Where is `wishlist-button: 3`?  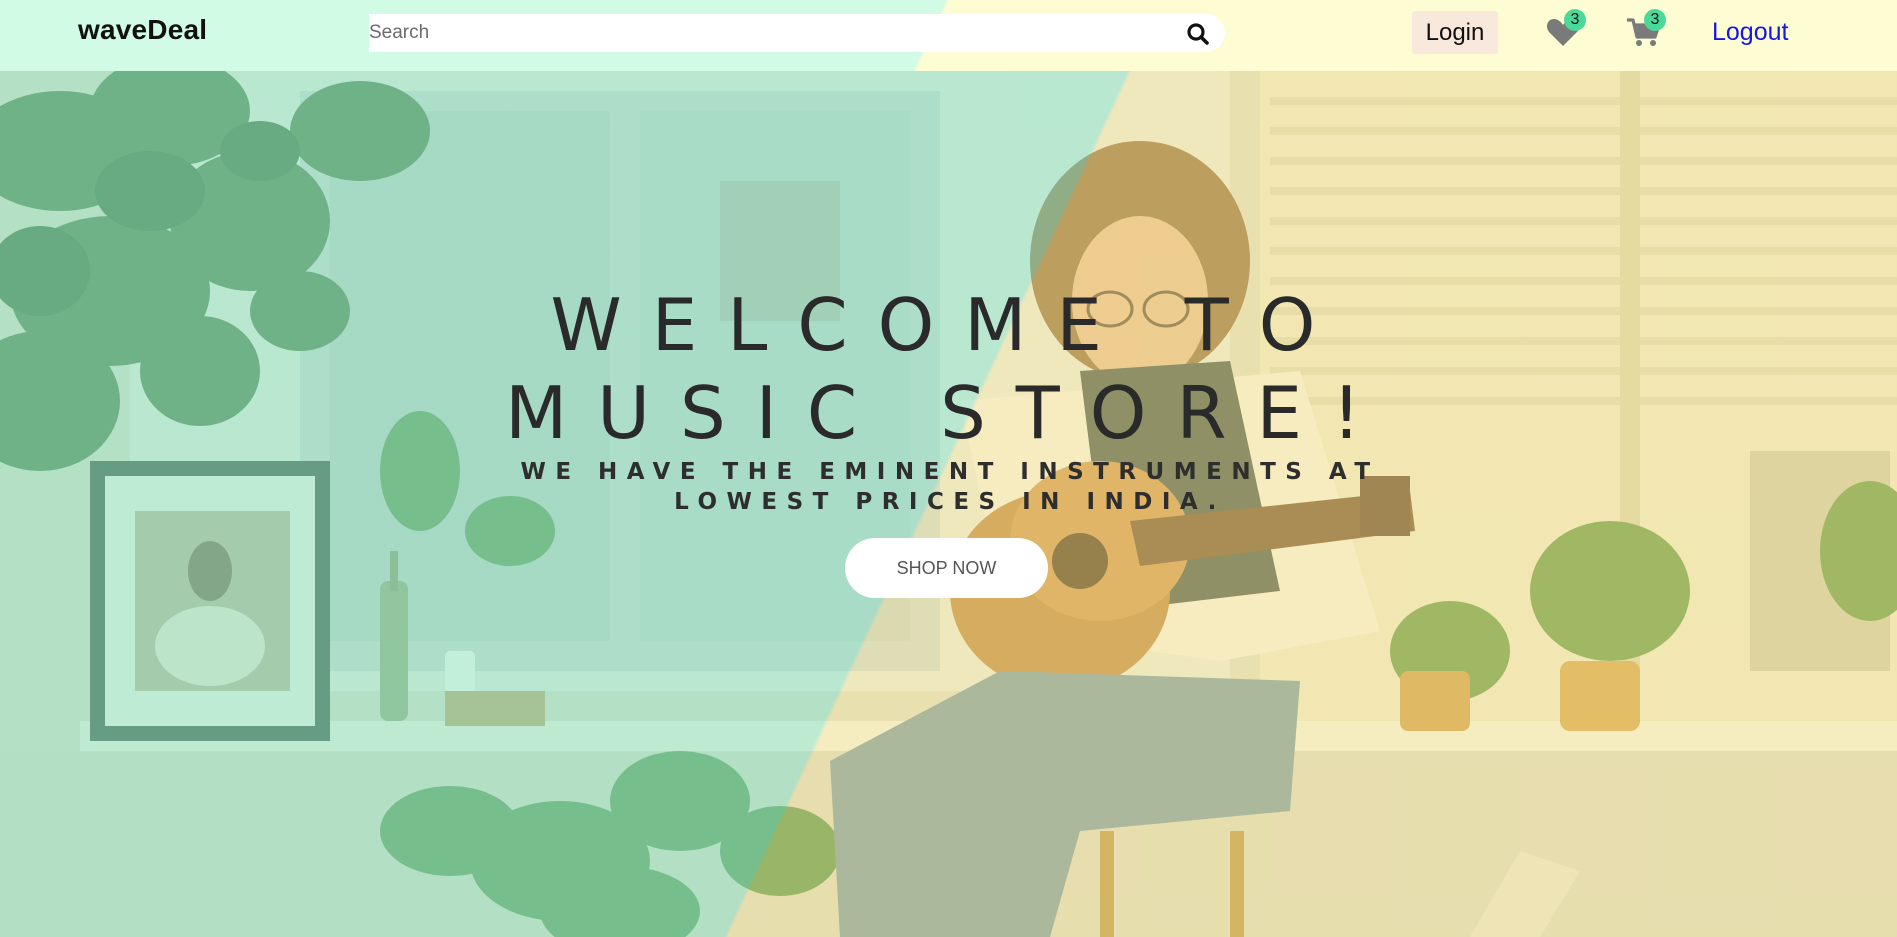 wishlist-button: 3 is located at coordinates (1566, 30).